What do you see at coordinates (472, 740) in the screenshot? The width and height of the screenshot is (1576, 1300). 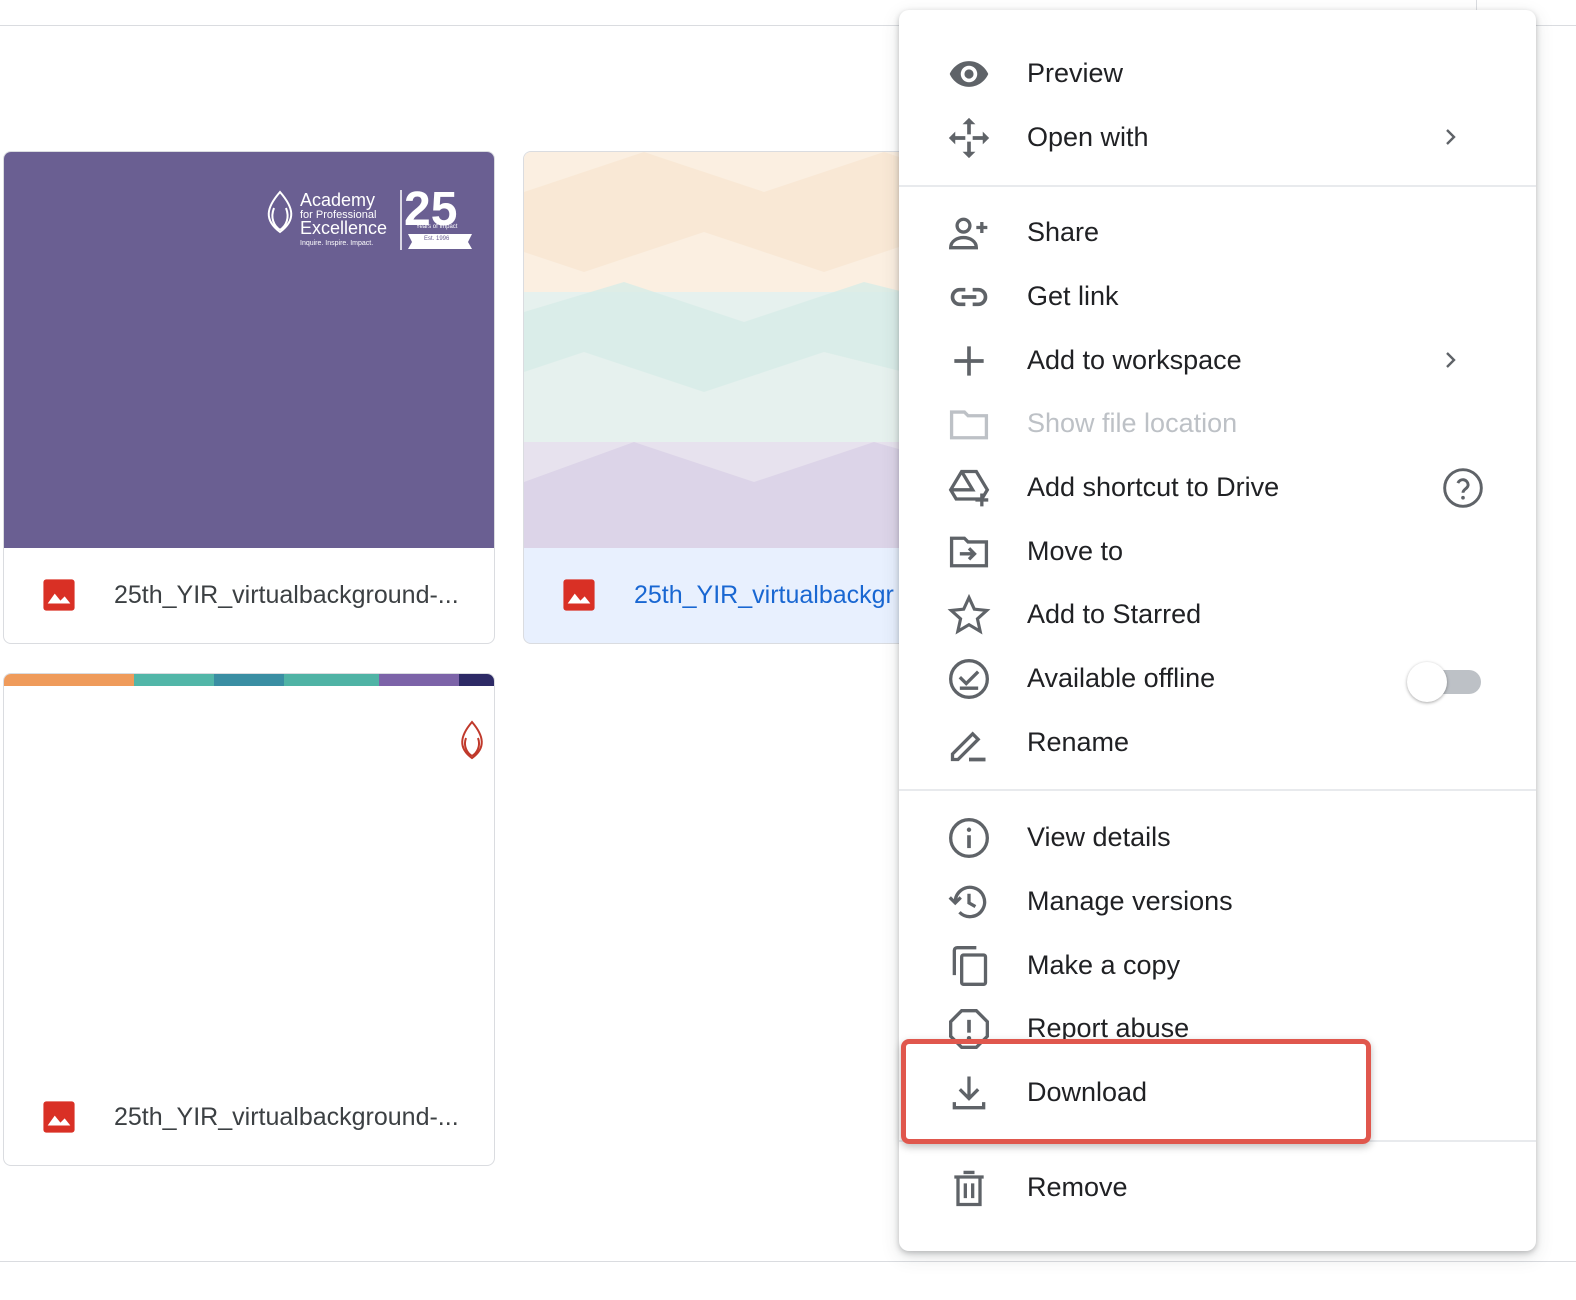 I see `logo-icon` at bounding box center [472, 740].